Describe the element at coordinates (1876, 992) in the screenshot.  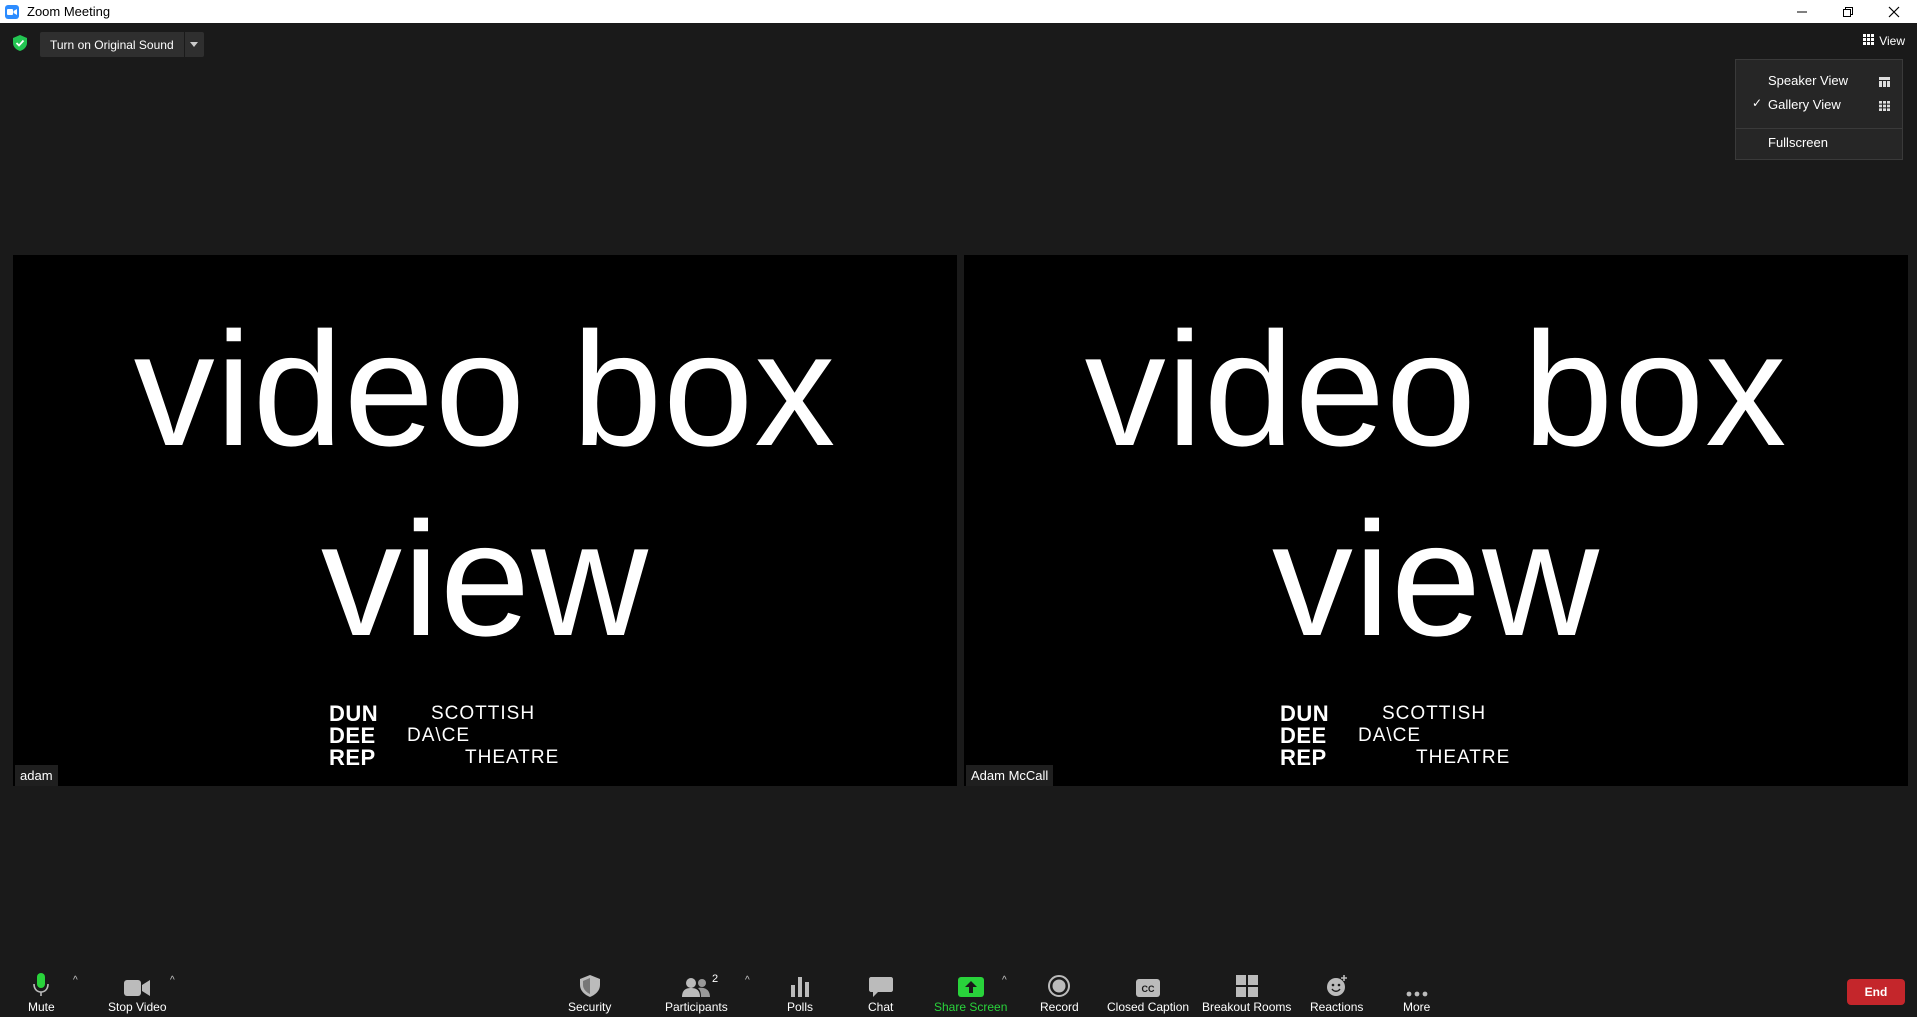
I see `end-meeting-button: End` at that location.